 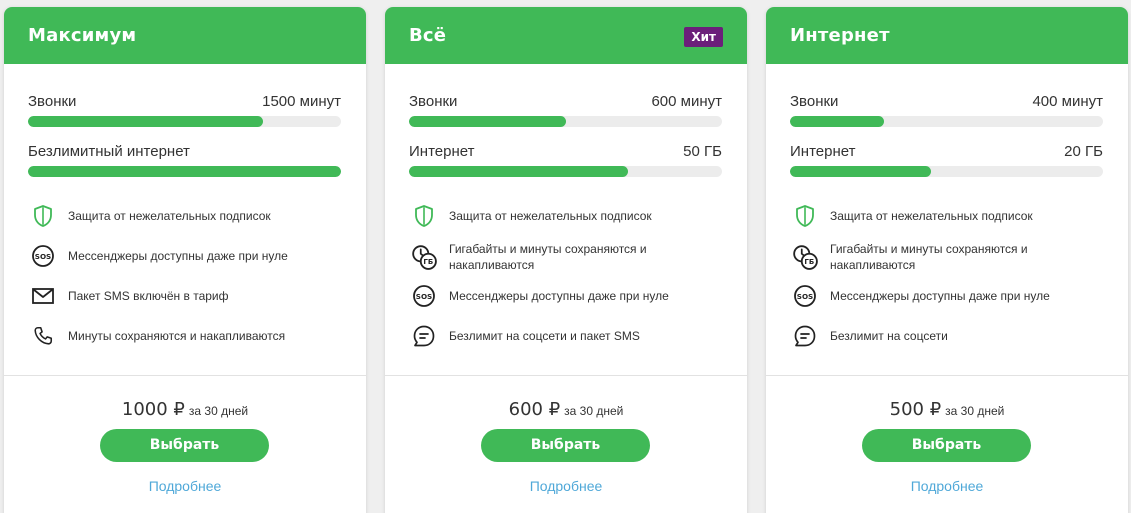 I want to click on card-header: Максимум, so click(x=185, y=35).